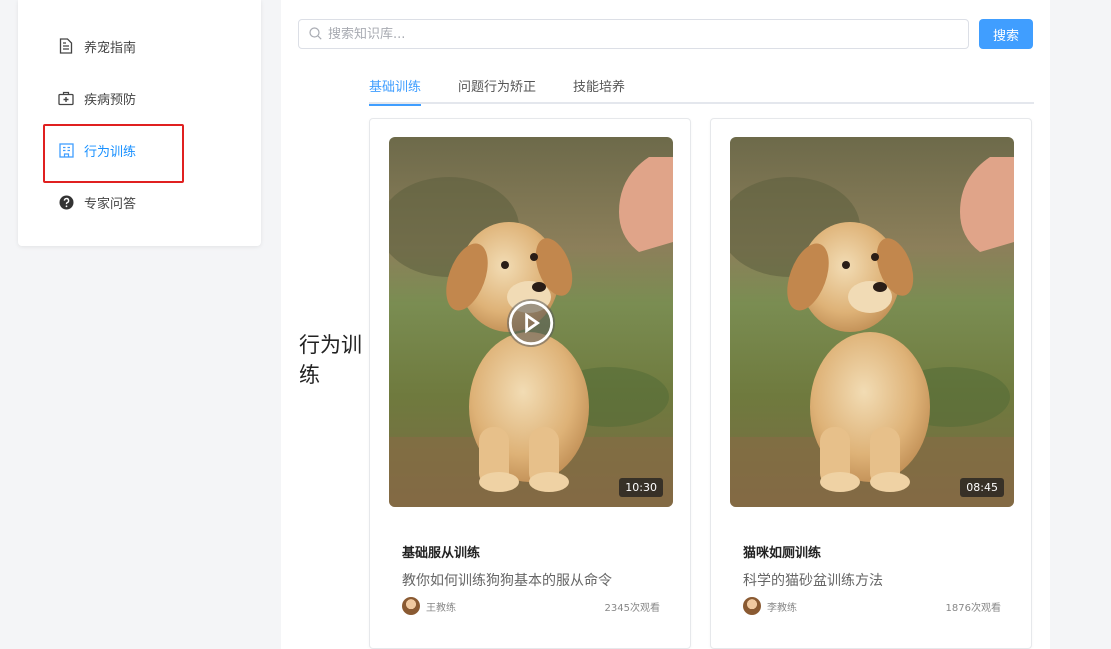 The height and width of the screenshot is (649, 1111). Describe the element at coordinates (441, 551) in the screenshot. I see `video-title: 基础服从训练` at that location.